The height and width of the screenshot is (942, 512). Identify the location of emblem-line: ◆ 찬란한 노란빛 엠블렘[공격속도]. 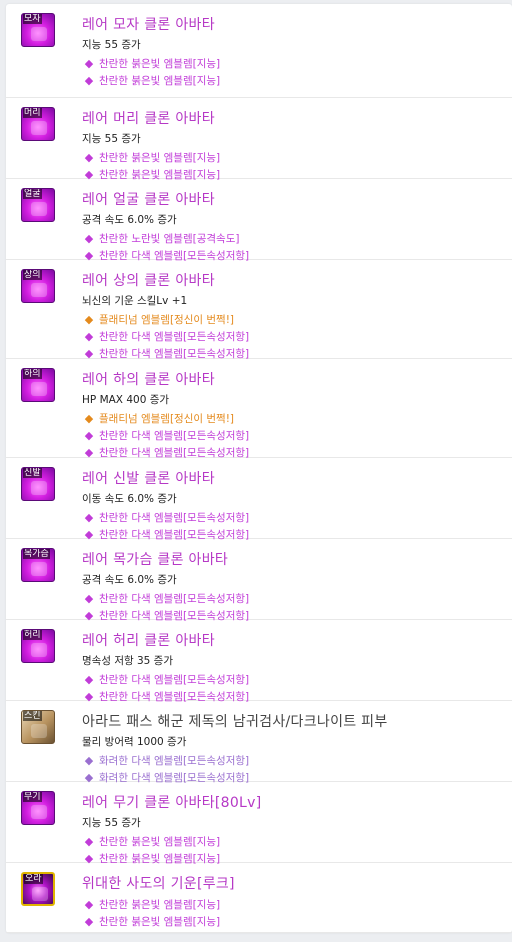
(161, 239).